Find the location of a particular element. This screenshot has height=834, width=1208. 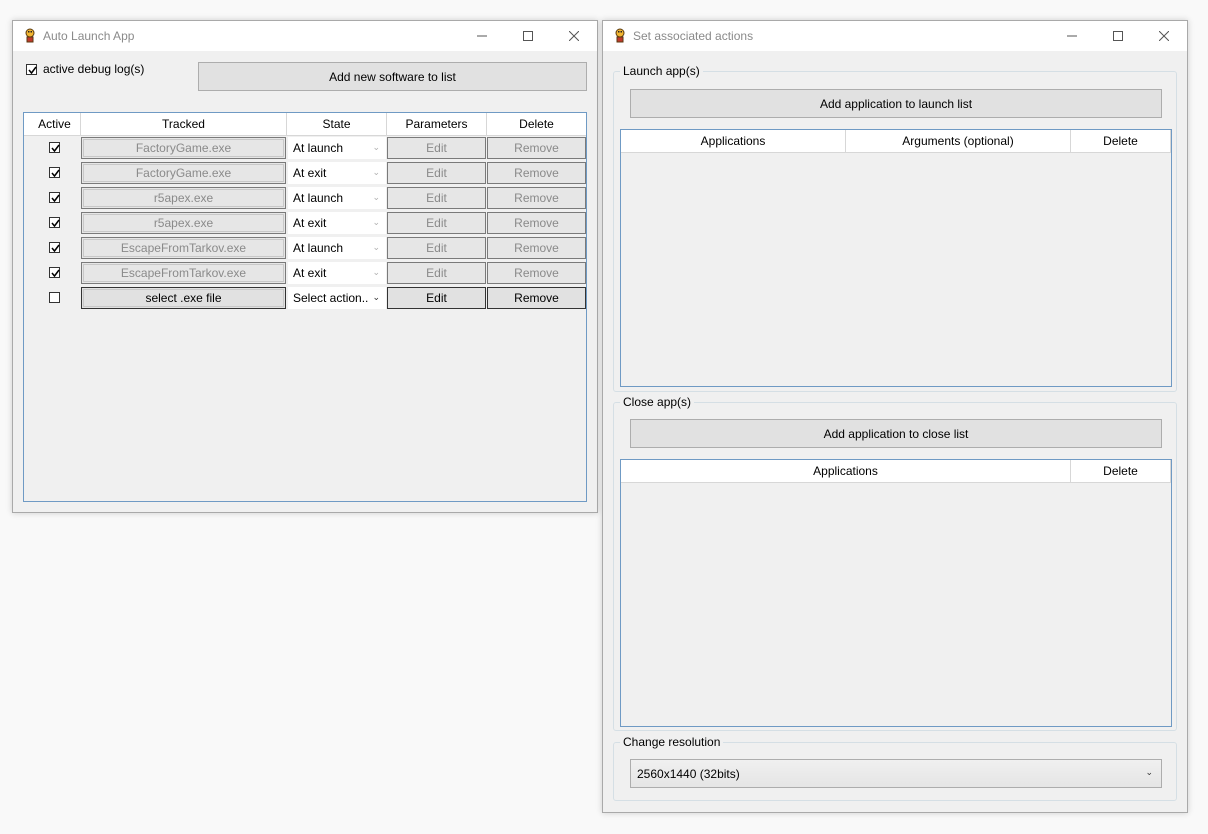

row-state-value: At exit is located at coordinates (310, 273).